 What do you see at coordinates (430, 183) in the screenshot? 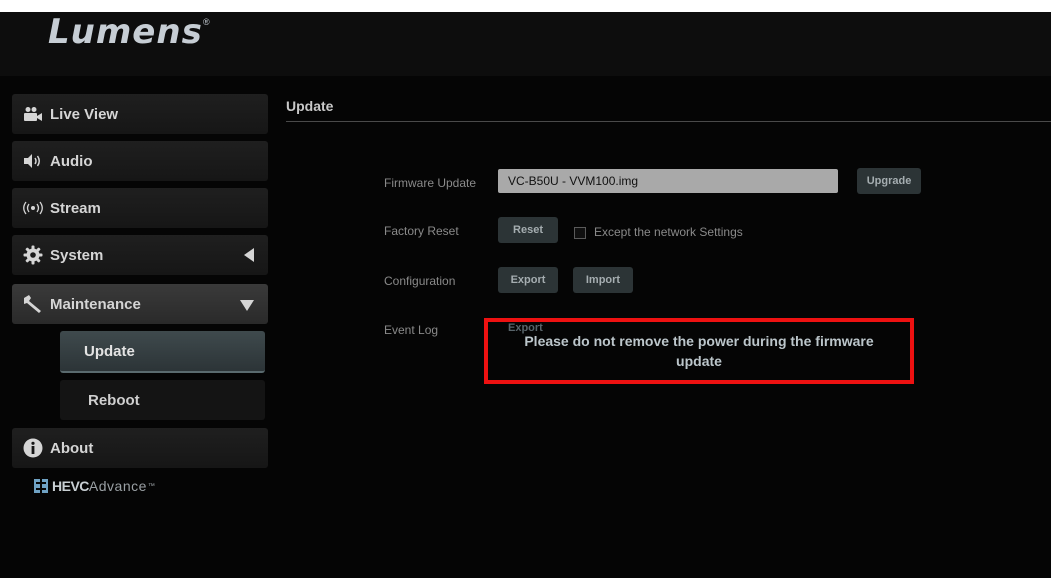
I see `firmware-update-label: Firmware Update` at bounding box center [430, 183].